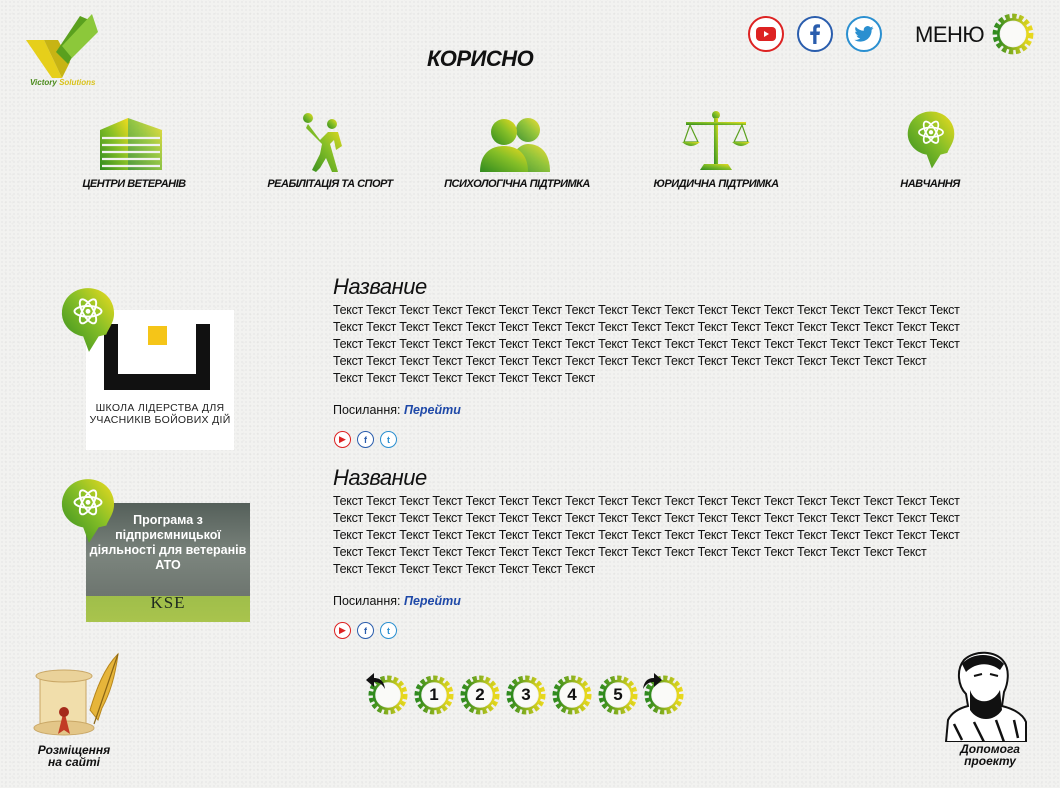 This screenshot has height=788, width=1060. What do you see at coordinates (517, 184) in the screenshot?
I see `category-label: ПСИХОЛОГІЧНА ПІДТРИМКА` at bounding box center [517, 184].